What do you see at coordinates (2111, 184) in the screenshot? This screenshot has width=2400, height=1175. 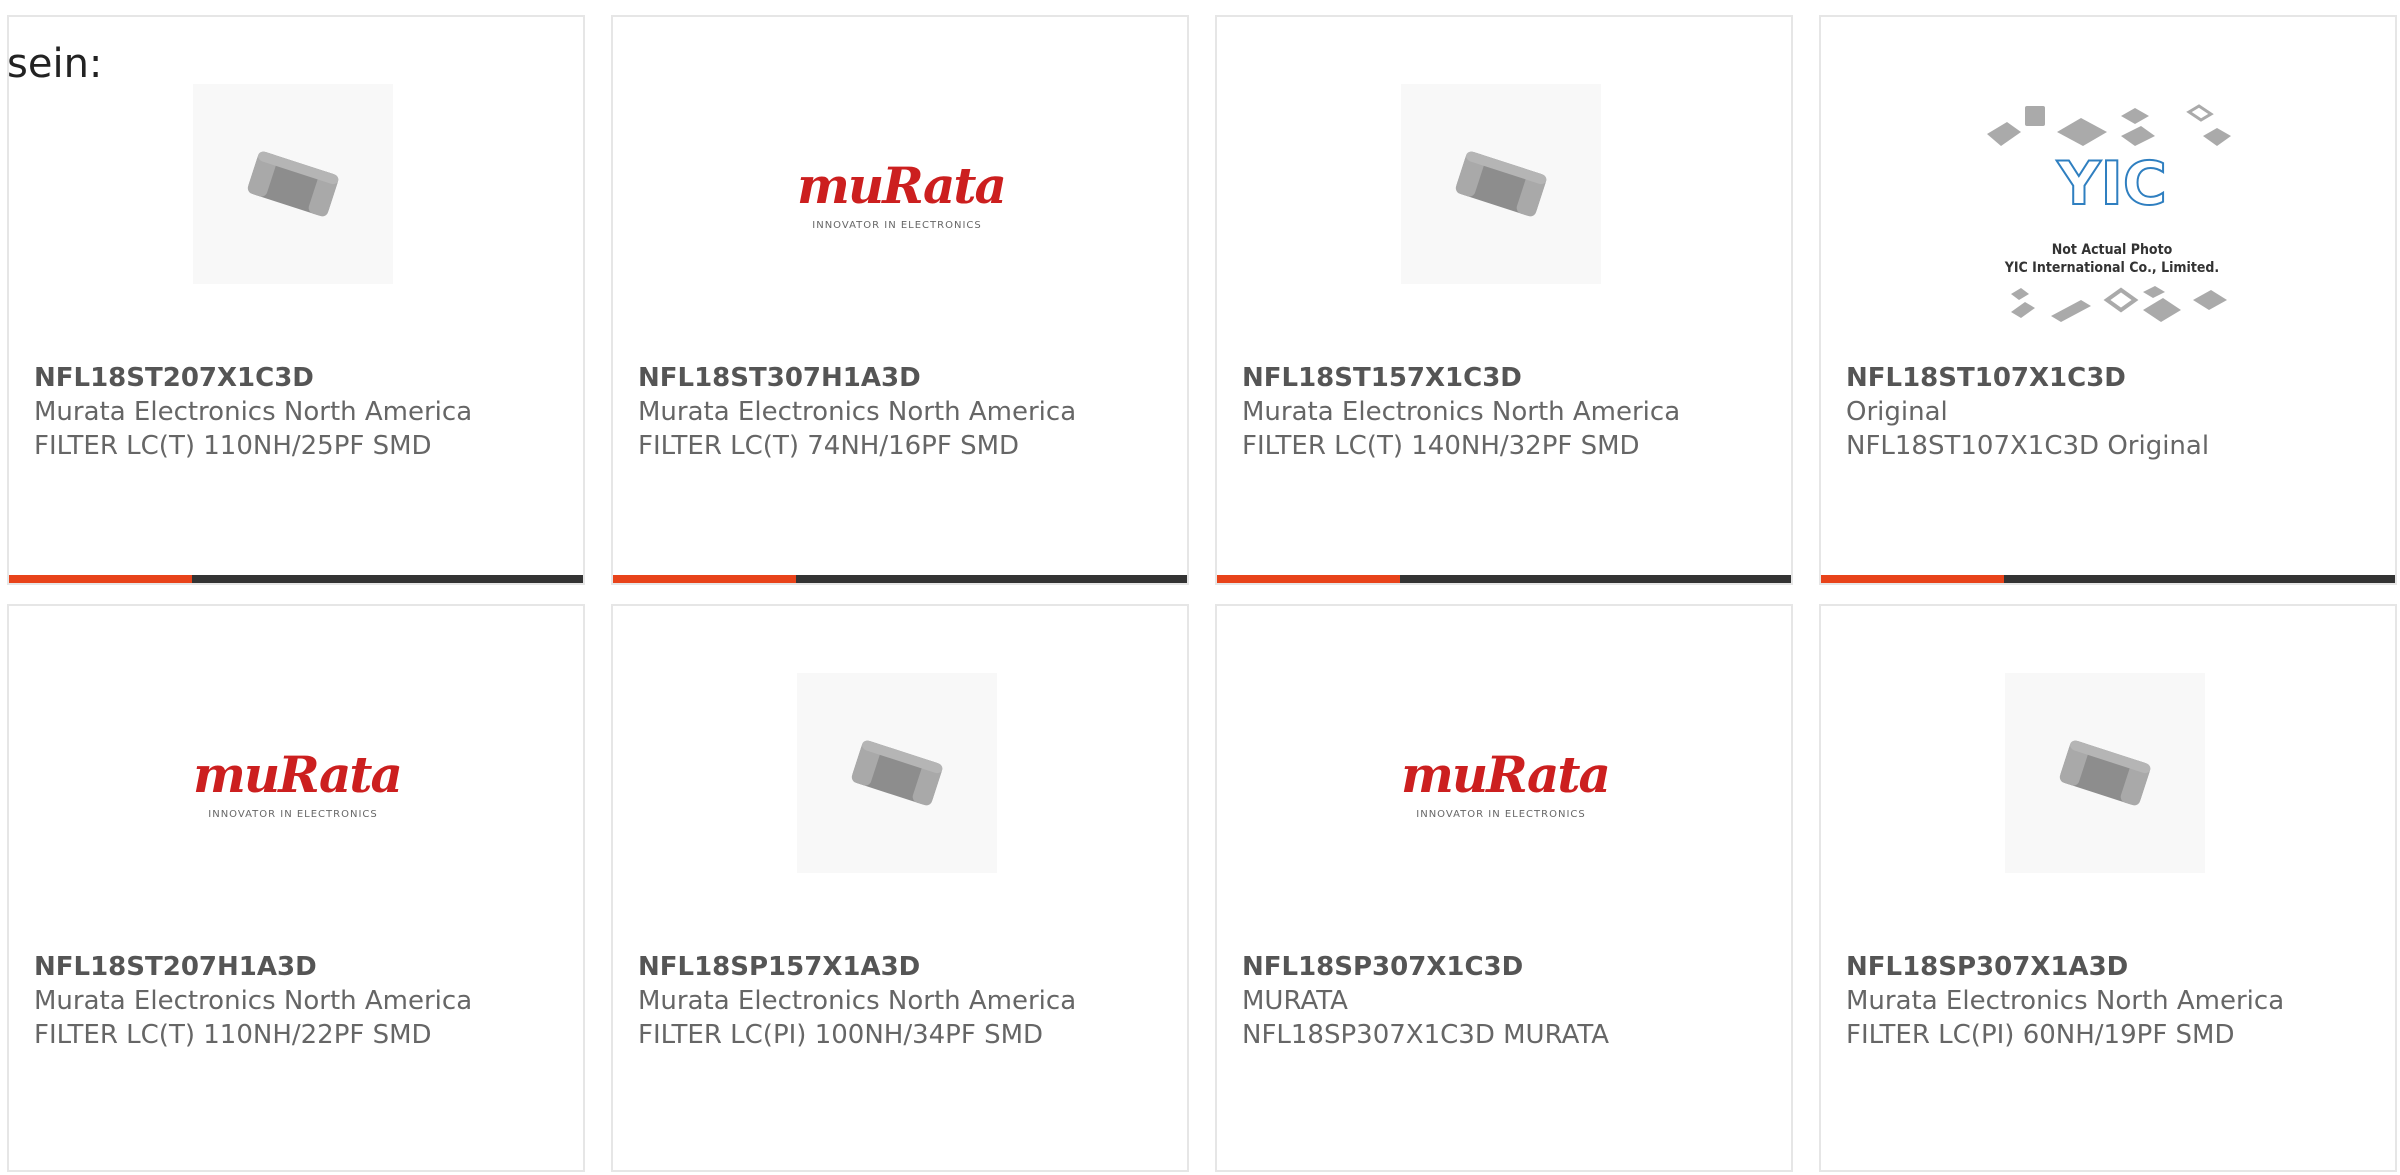 I see `yic-mark: YIC` at bounding box center [2111, 184].